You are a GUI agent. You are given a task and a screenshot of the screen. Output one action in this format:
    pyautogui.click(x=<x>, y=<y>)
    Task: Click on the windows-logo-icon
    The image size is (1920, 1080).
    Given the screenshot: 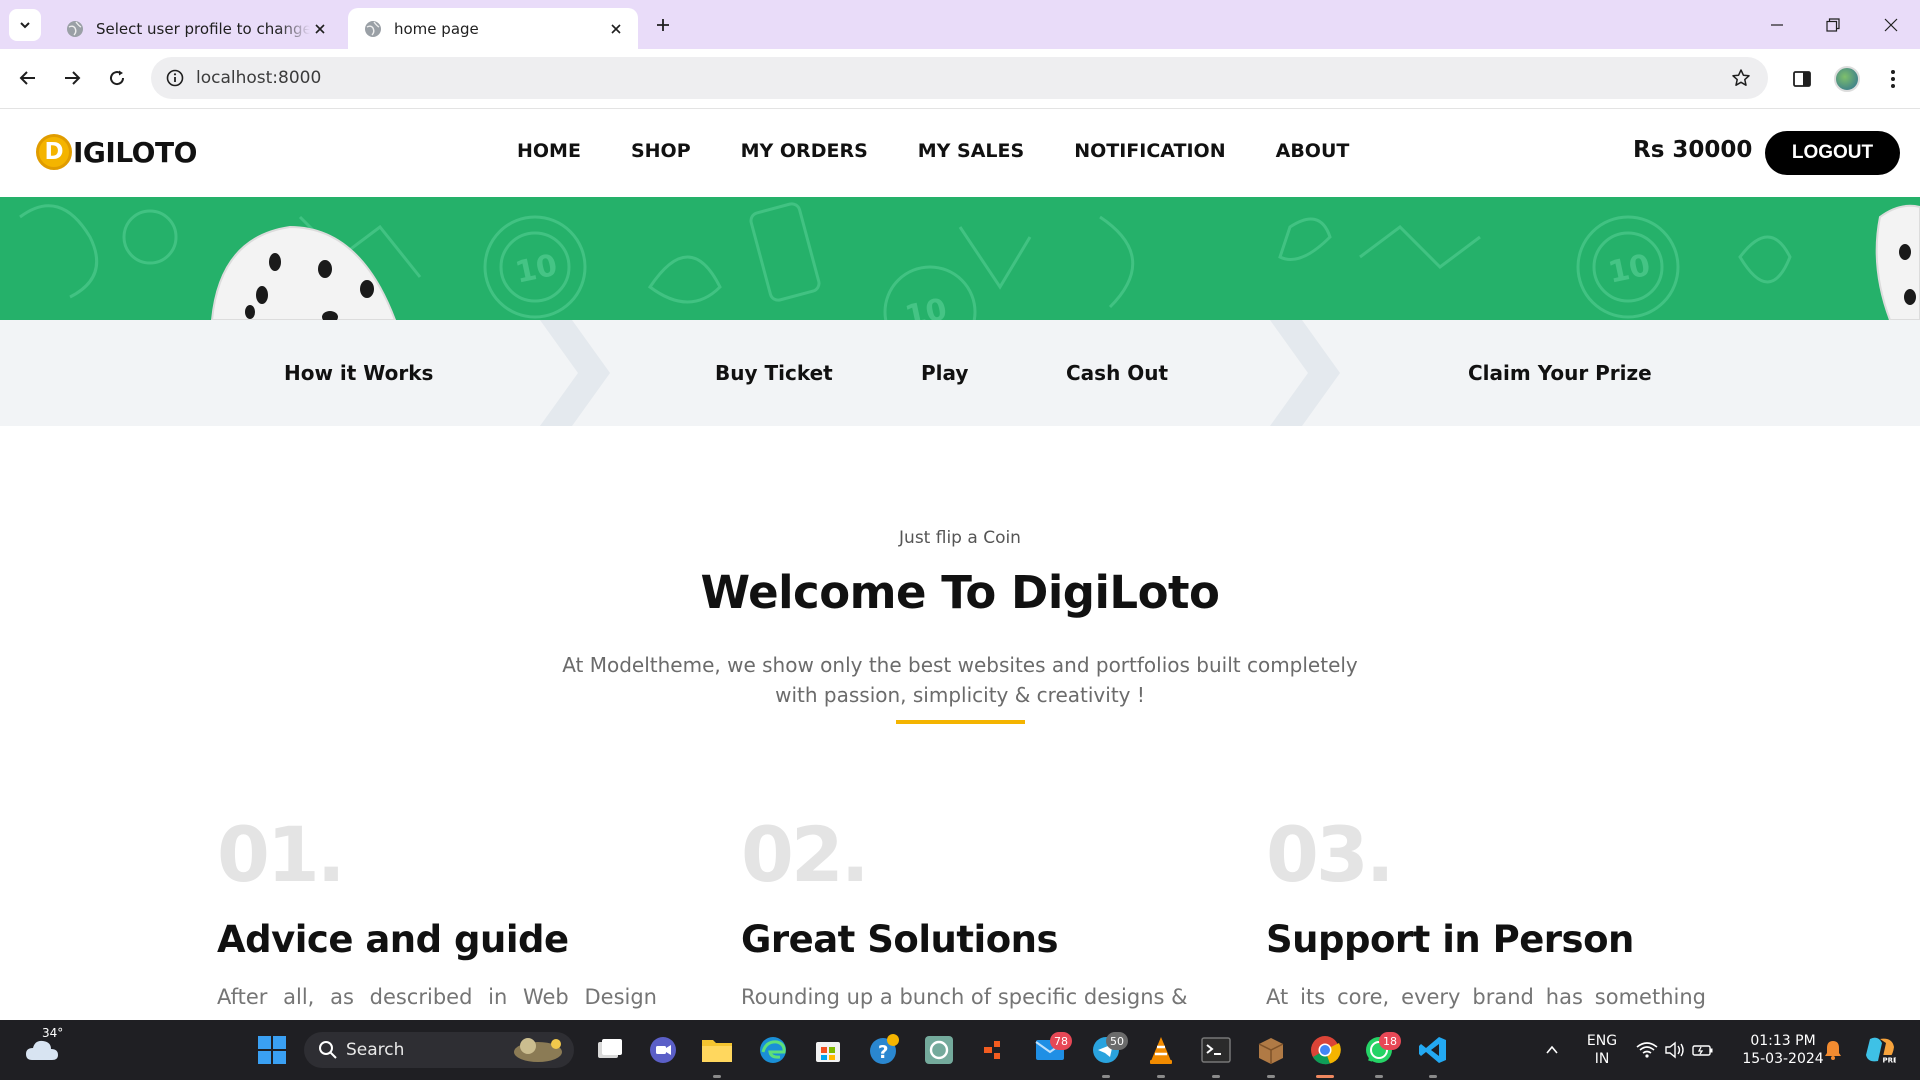 What is the action you would take?
    pyautogui.click(x=272, y=1050)
    